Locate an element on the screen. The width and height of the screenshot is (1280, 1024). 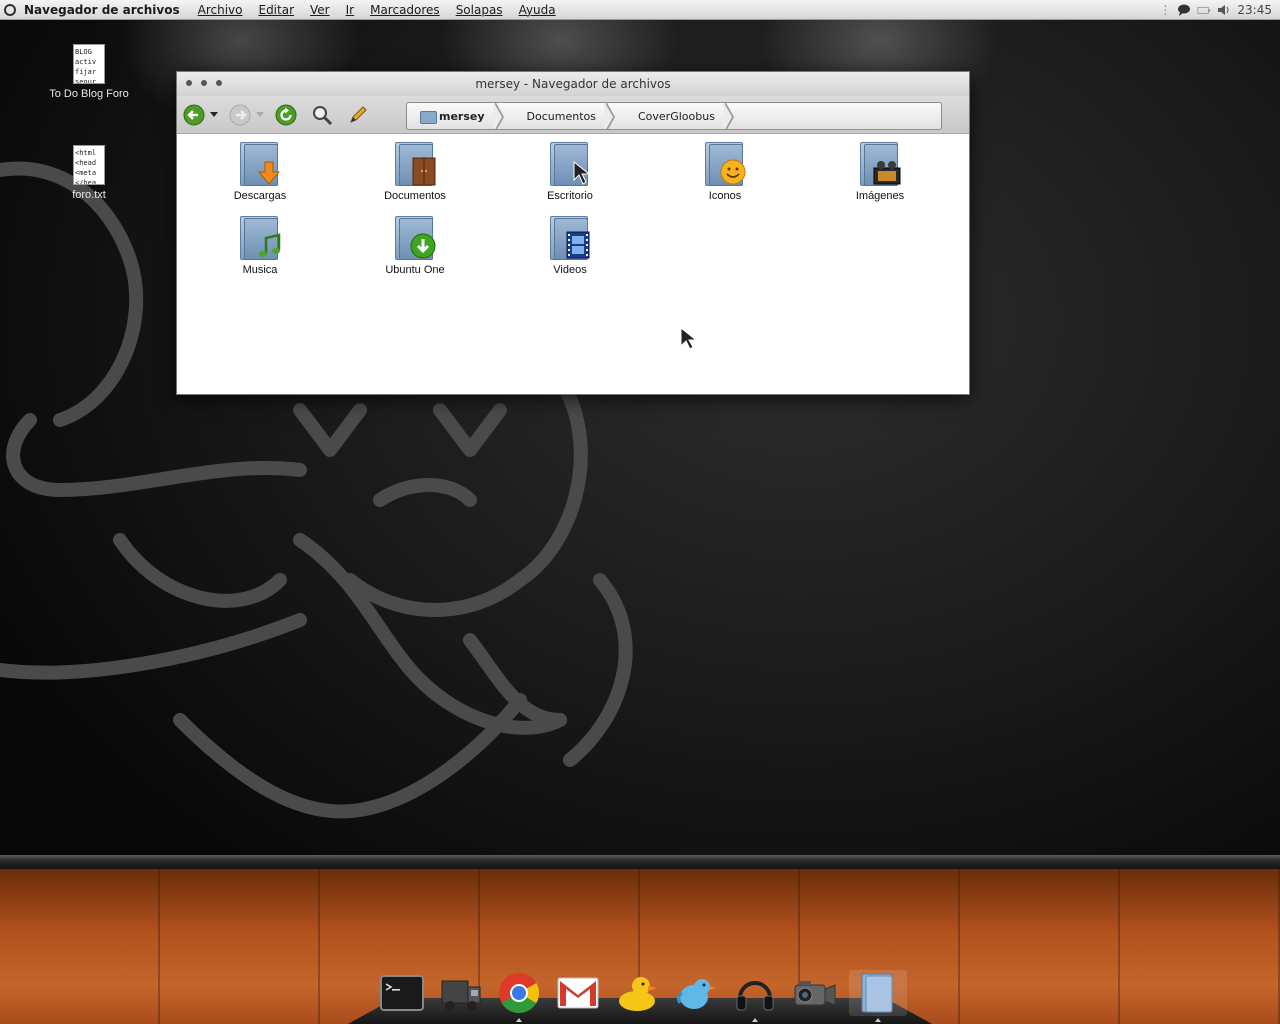
forward-history-dropdown is located at coordinates (260, 115).